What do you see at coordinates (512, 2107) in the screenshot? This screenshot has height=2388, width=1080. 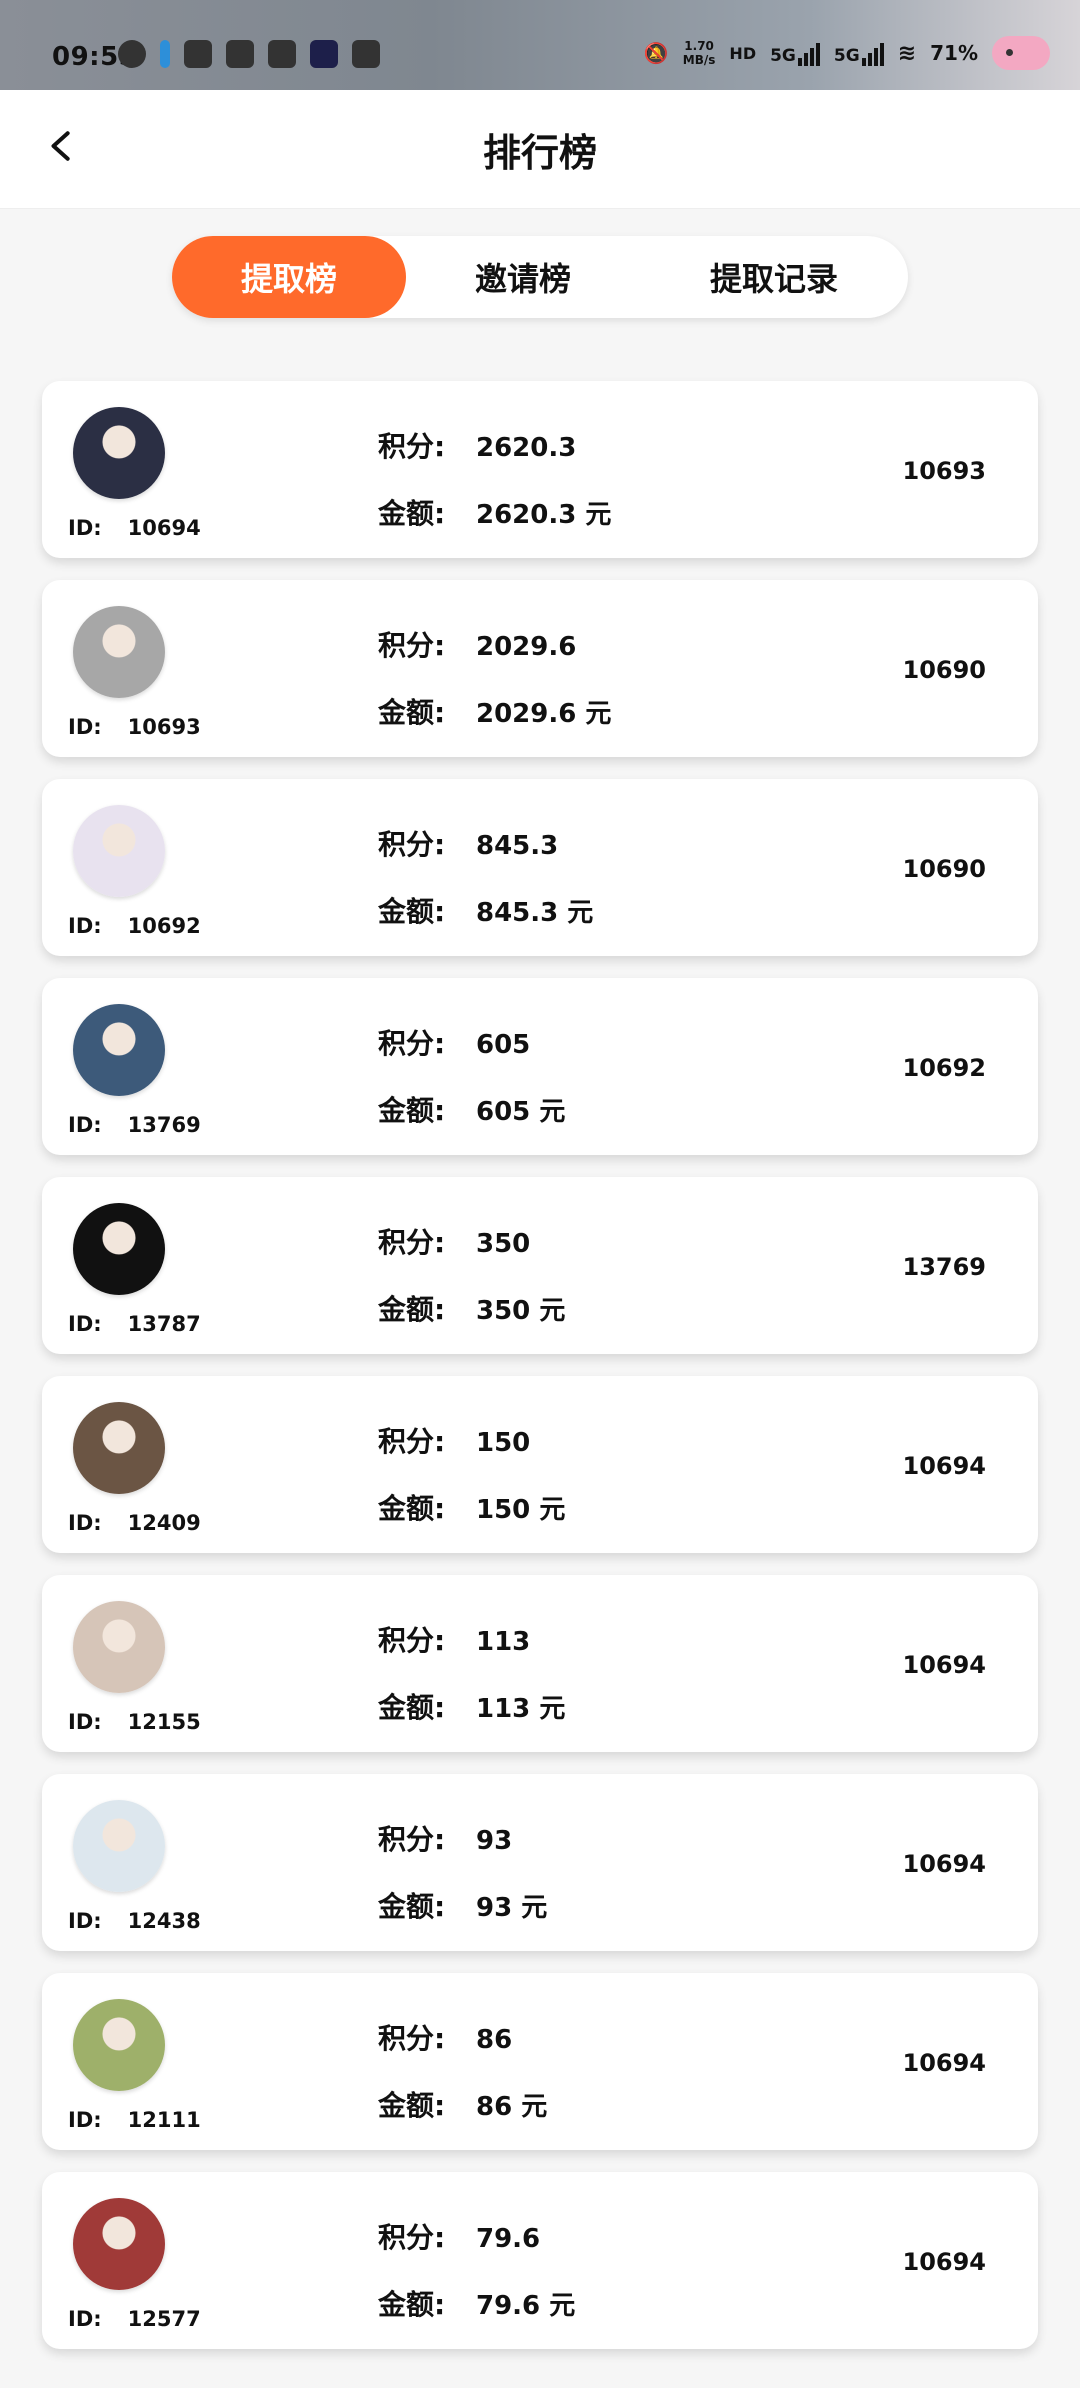 I see `amount-value: 86 元` at bounding box center [512, 2107].